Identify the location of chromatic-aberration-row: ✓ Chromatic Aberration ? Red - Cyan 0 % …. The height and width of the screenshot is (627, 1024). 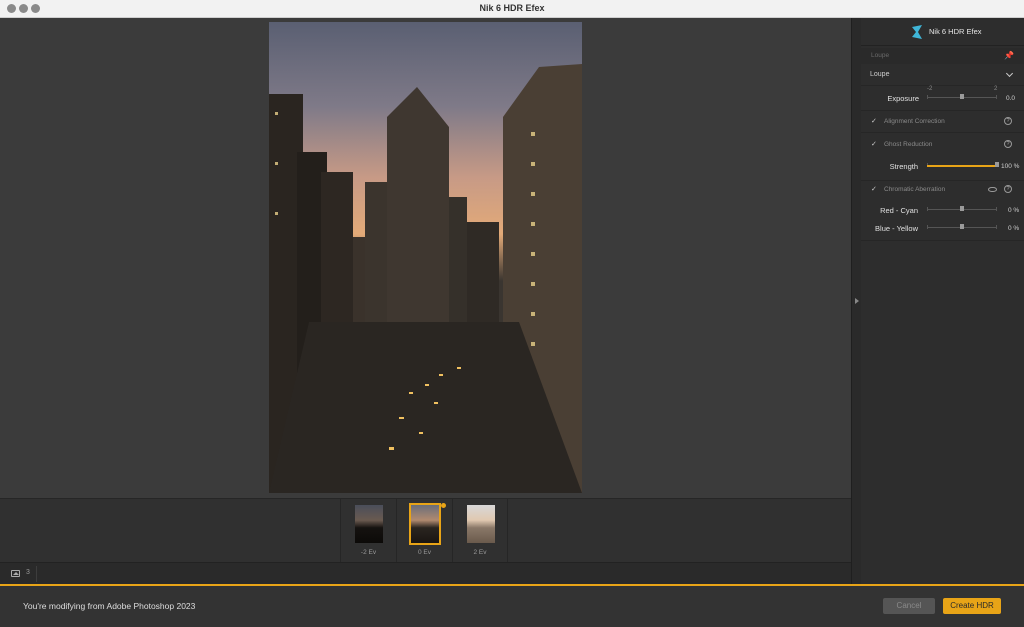
(942, 211).